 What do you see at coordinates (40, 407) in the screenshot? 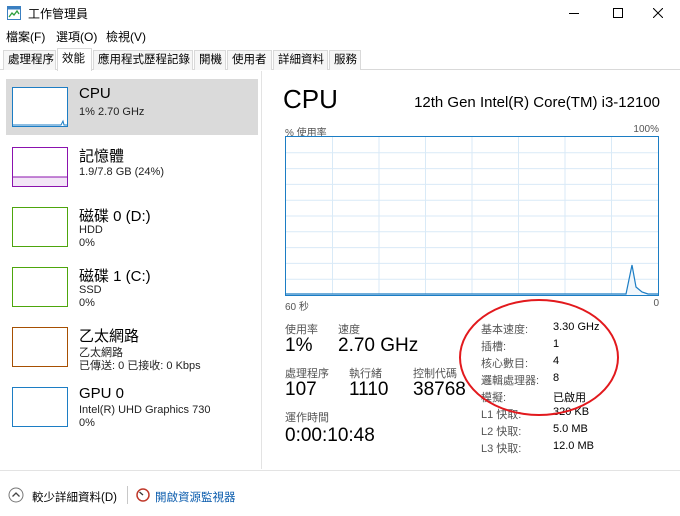
I see `gpu0-mini-graph` at bounding box center [40, 407].